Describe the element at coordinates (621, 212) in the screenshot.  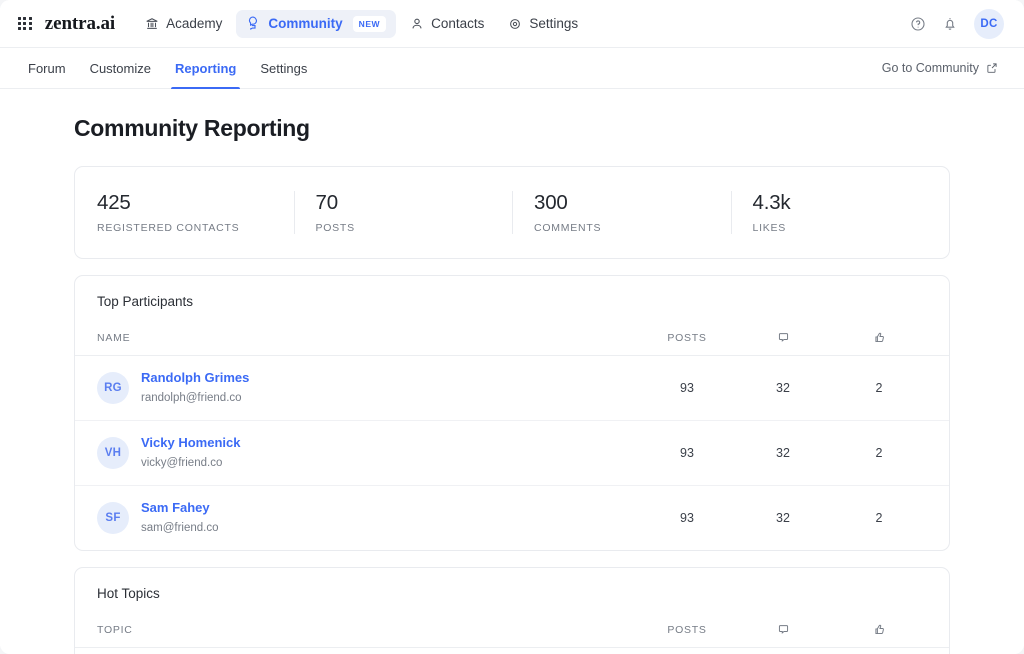
I see `stat-comments: 300 COMMENTS` at that location.